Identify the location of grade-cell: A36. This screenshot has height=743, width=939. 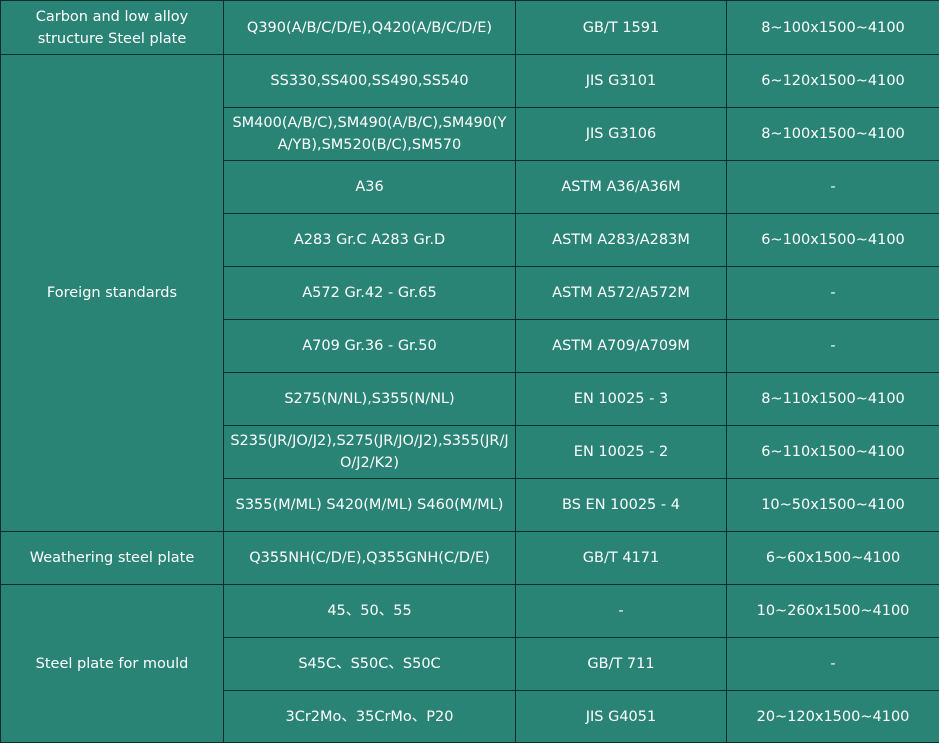
(370, 187).